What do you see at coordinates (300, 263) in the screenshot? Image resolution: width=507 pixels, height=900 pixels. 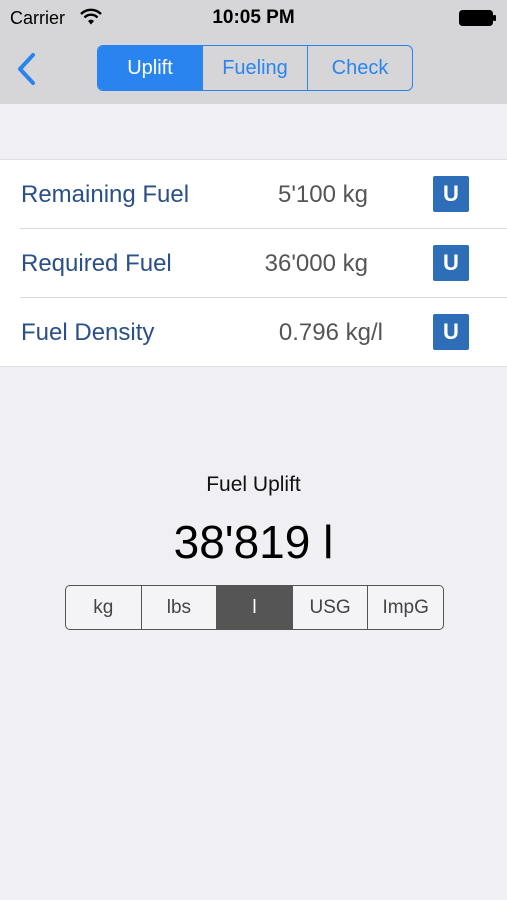 I see `required-fuel-number: 36'000` at bounding box center [300, 263].